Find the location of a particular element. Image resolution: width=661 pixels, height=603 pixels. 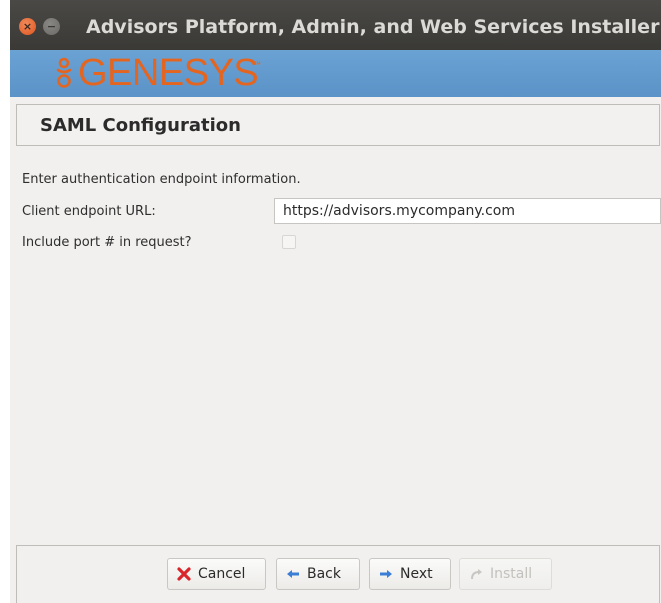

close-icon: × is located at coordinates (27, 26).